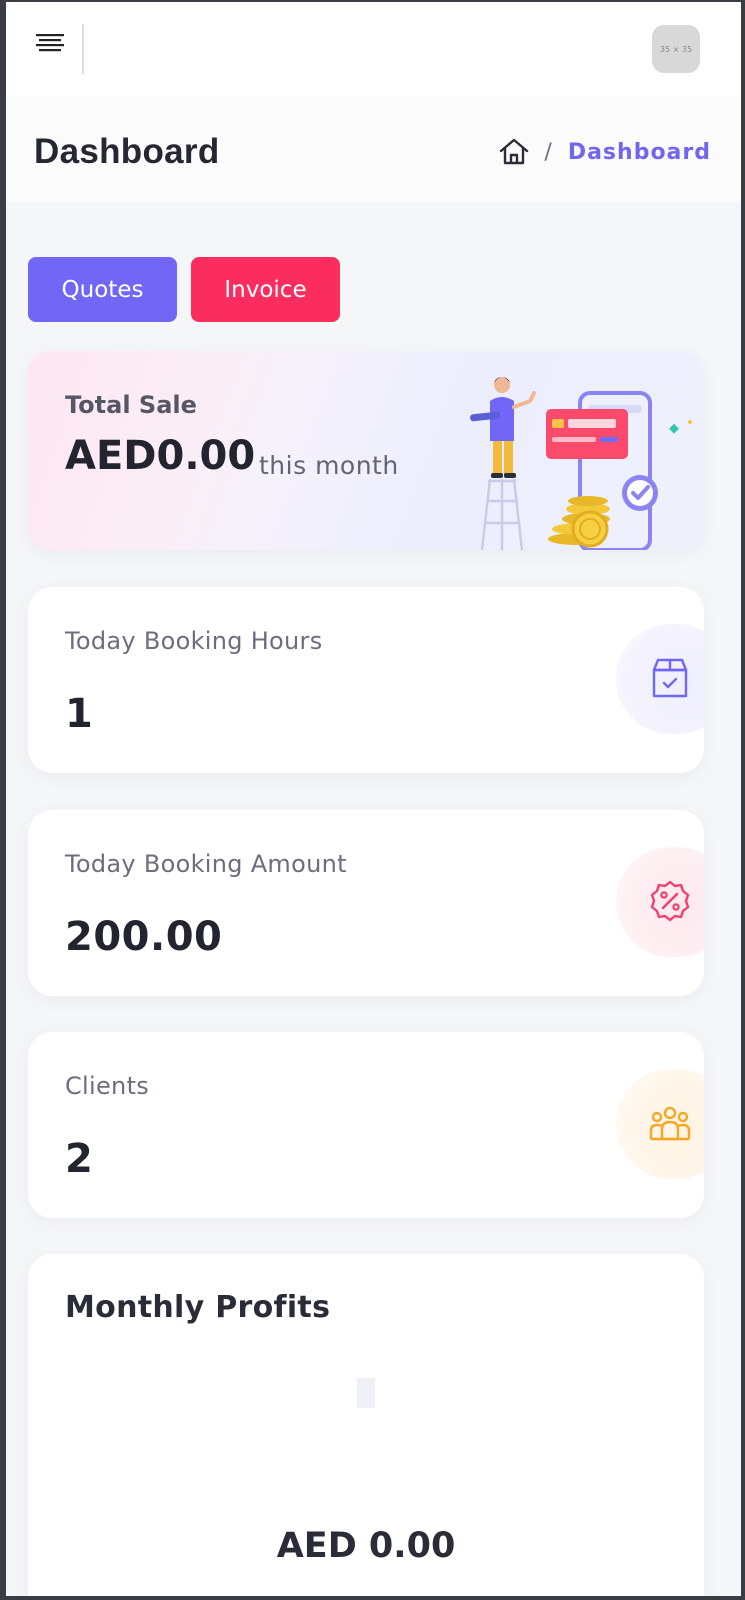  What do you see at coordinates (366, 1546) in the screenshot?
I see `monthly-profits-value: AED 0.00` at bounding box center [366, 1546].